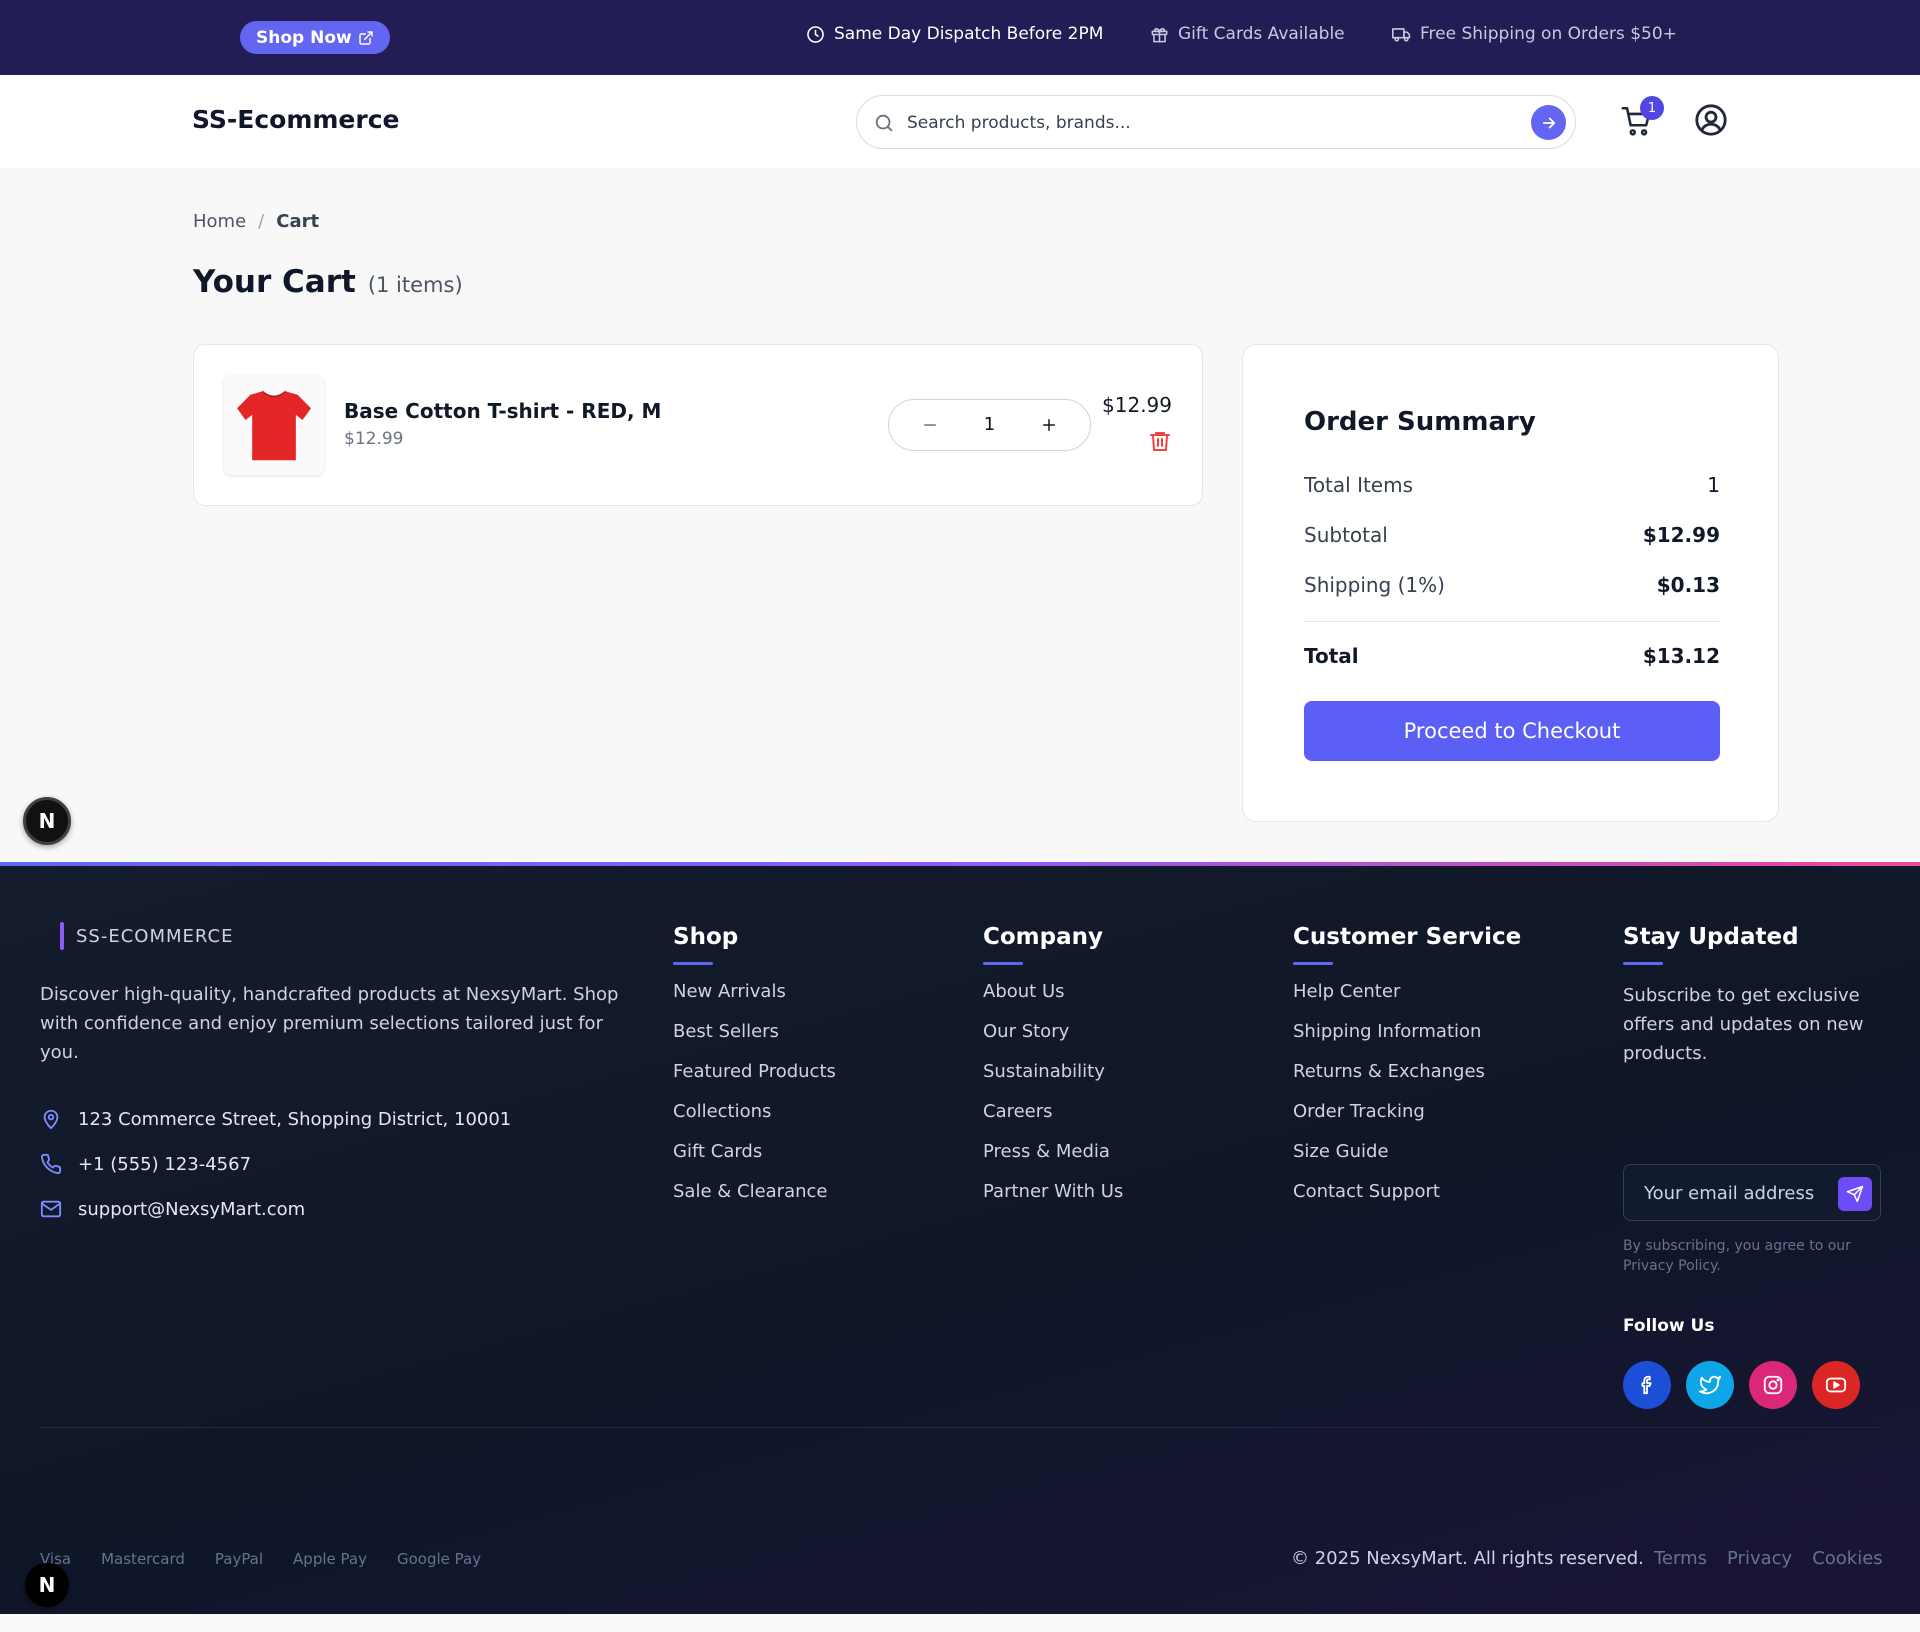 The image size is (1920, 1632). What do you see at coordinates (706, 937) in the screenshot?
I see `footer-column-title: Shop` at bounding box center [706, 937].